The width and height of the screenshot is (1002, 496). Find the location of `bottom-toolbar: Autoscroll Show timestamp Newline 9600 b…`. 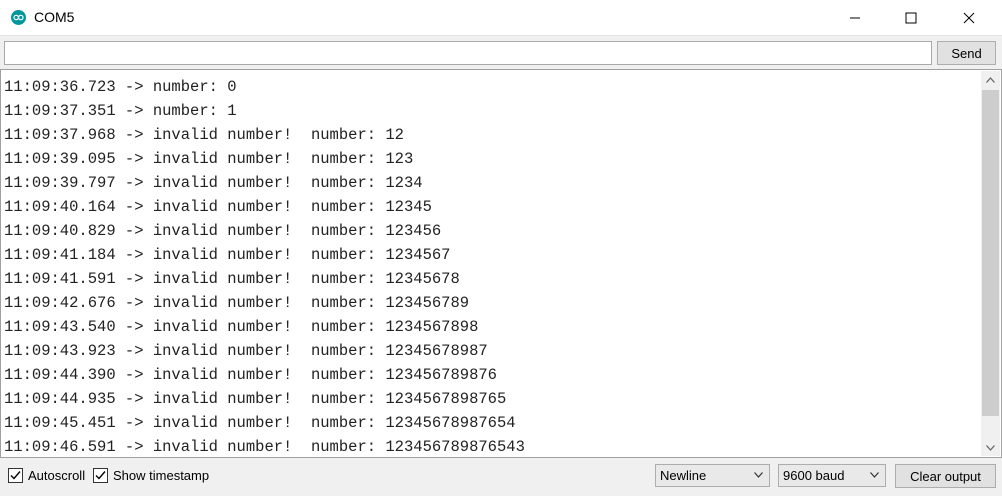

bottom-toolbar: Autoscroll Show timestamp Newline 9600 b… is located at coordinates (501, 477).